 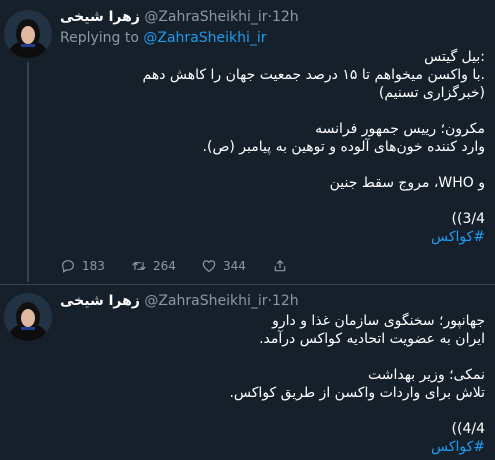 What do you see at coordinates (93, 266) in the screenshot?
I see `reply-count: 183` at bounding box center [93, 266].